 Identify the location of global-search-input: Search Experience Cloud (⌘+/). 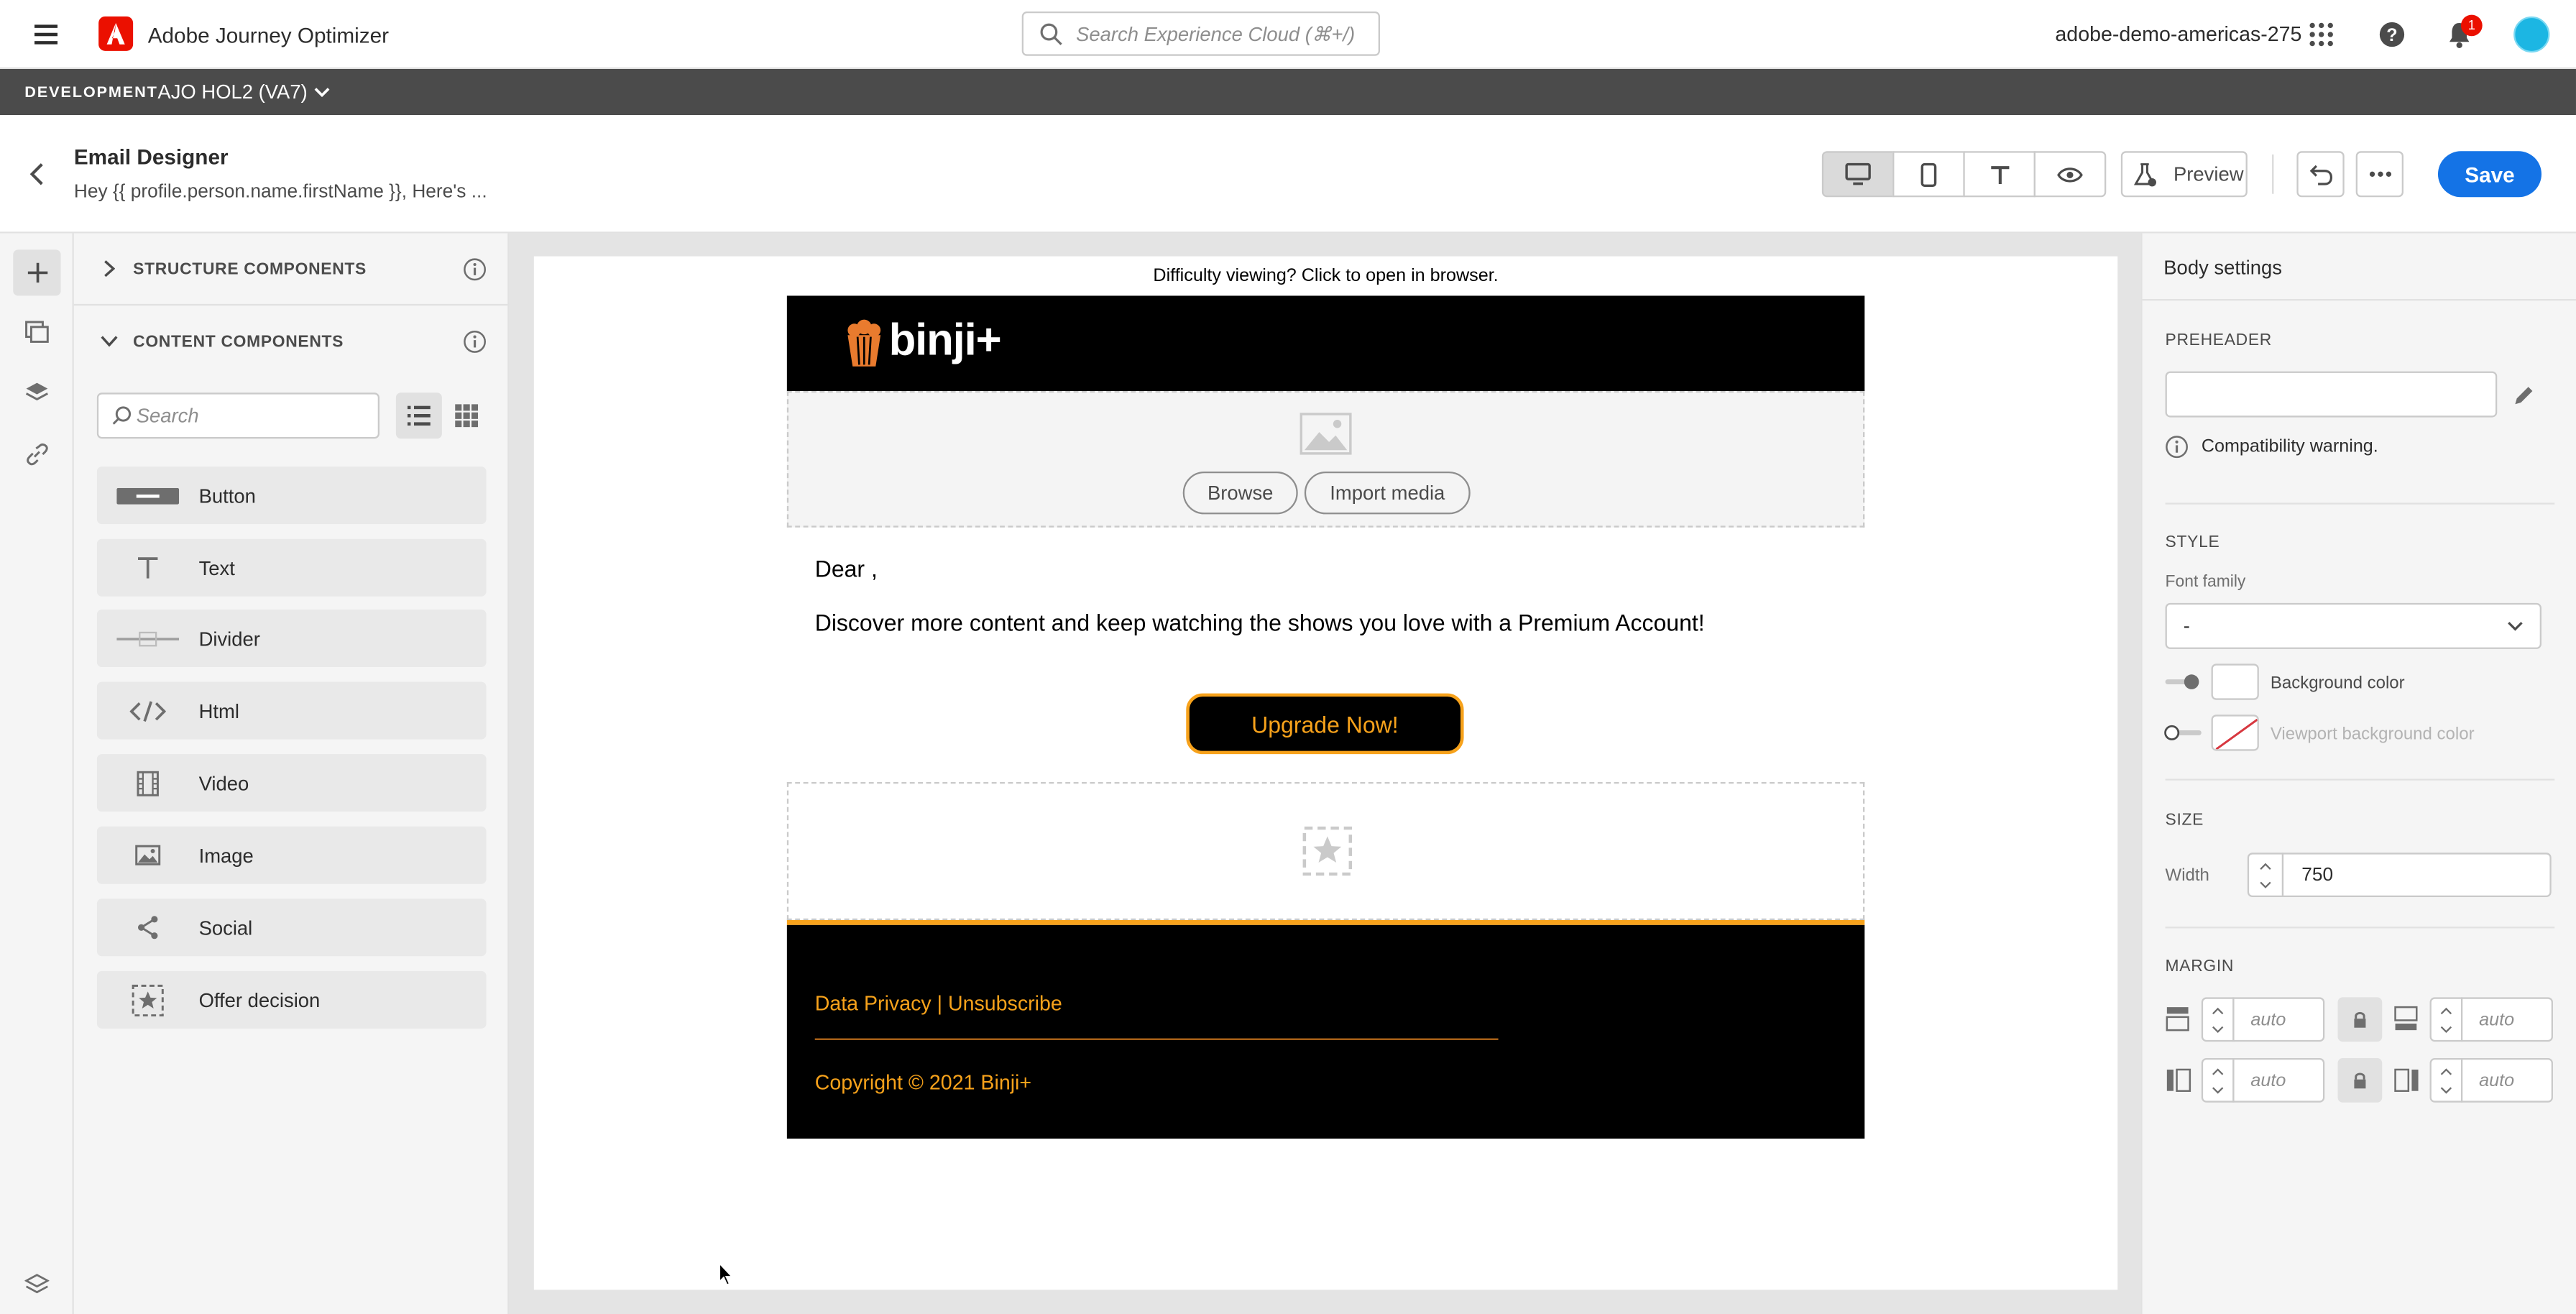
(1200, 34).